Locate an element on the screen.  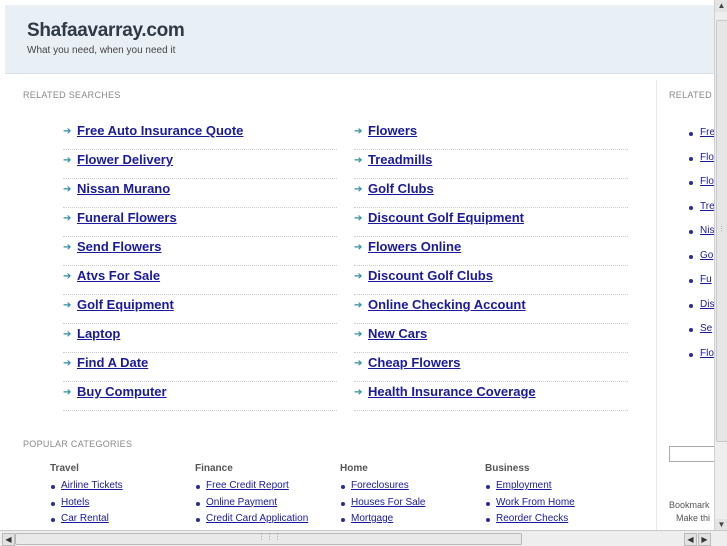
related-search-item: ➔ Health Insurance Coverage is located at coordinates (491, 396).